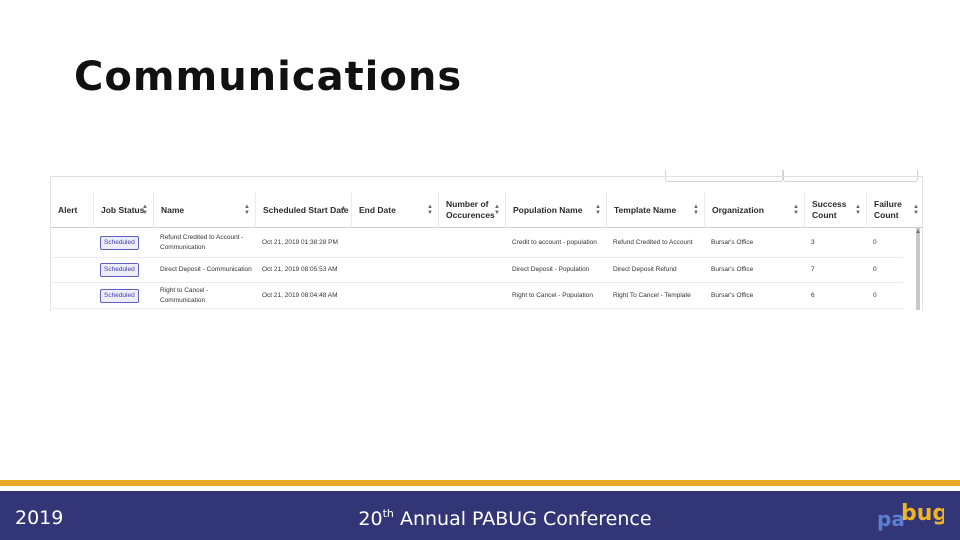 The height and width of the screenshot is (540, 960). What do you see at coordinates (300, 295) in the screenshot?
I see `start-date-cell: Oct 21, 2019 08:04:48 AM` at bounding box center [300, 295].